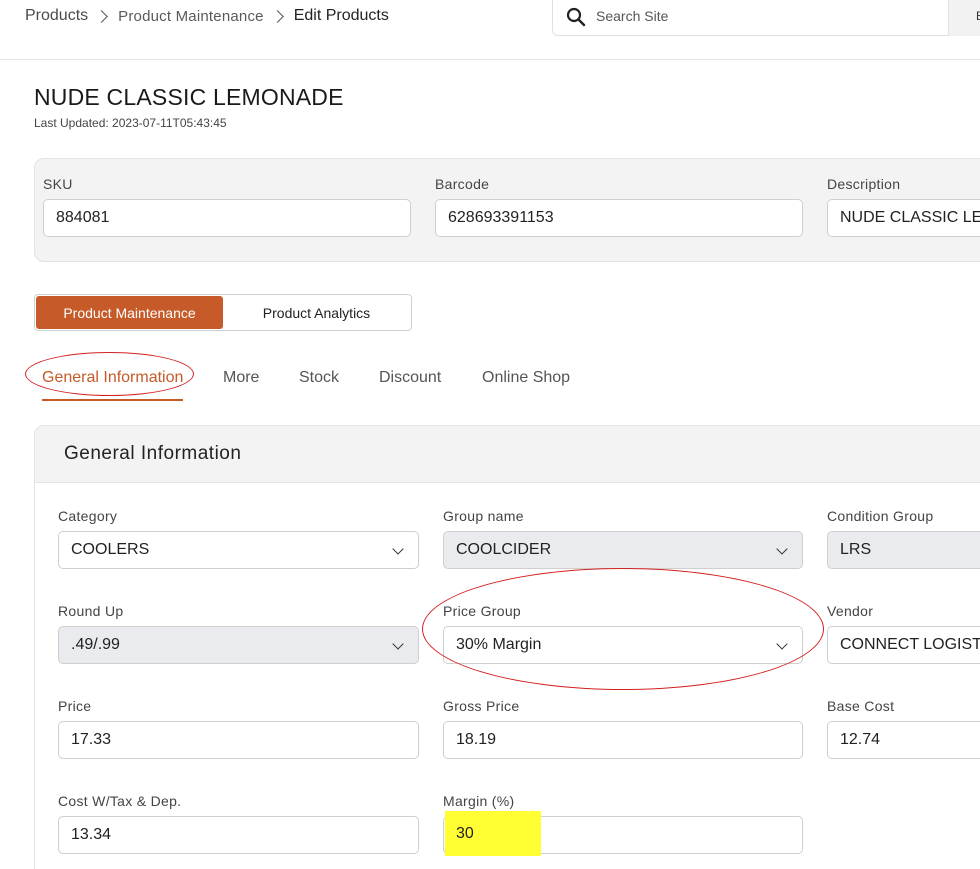 This screenshot has height=869, width=980. Describe the element at coordinates (238, 550) in the screenshot. I see `category-select: COOLERS` at that location.